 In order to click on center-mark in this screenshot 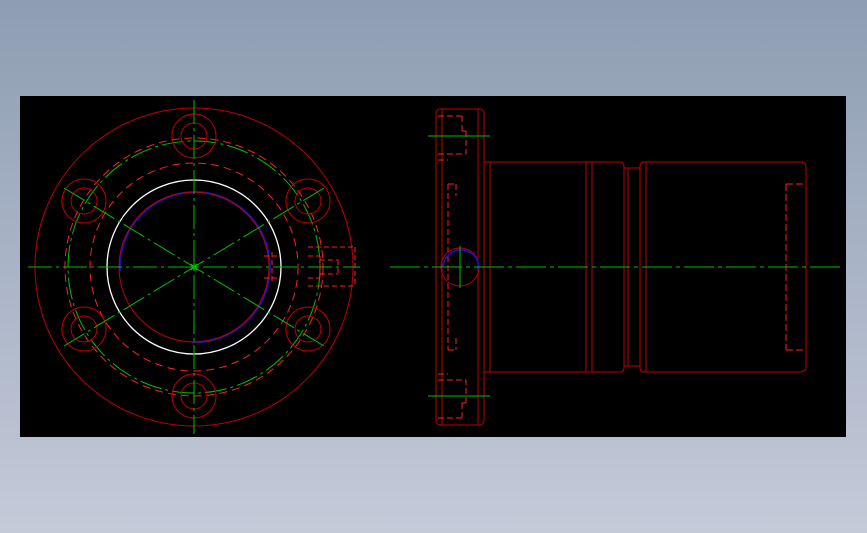, I will do `click(194, 267)`.